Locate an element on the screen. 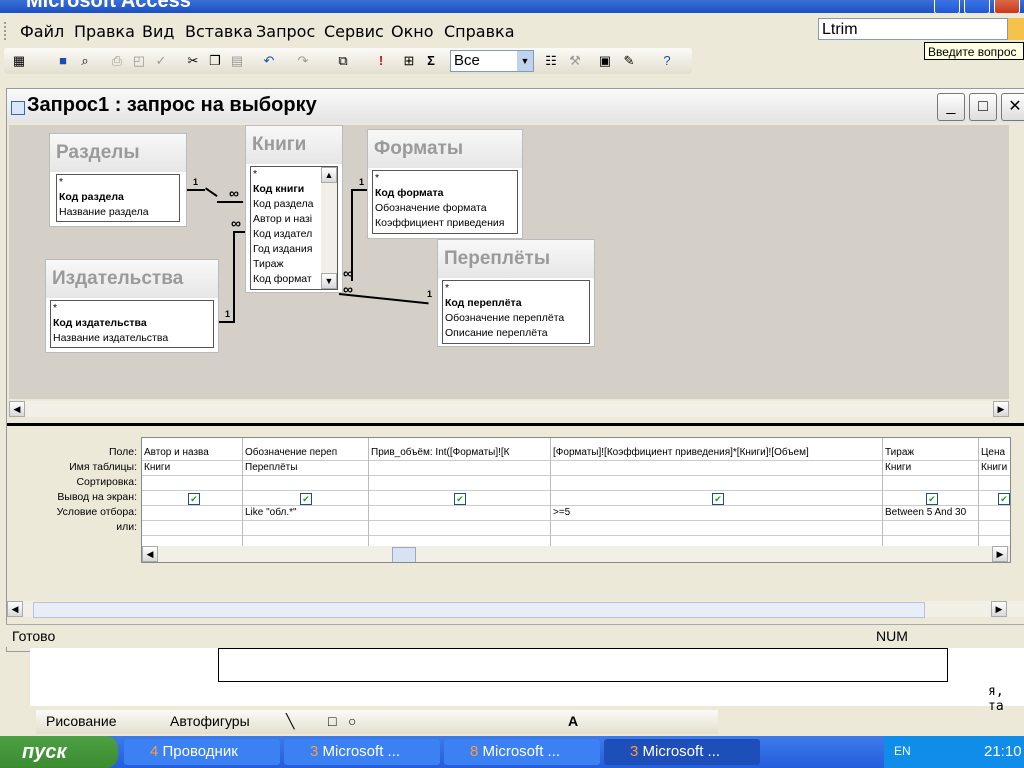 This screenshot has height=768, width=1024. totals-icon: Σ is located at coordinates (431, 61).